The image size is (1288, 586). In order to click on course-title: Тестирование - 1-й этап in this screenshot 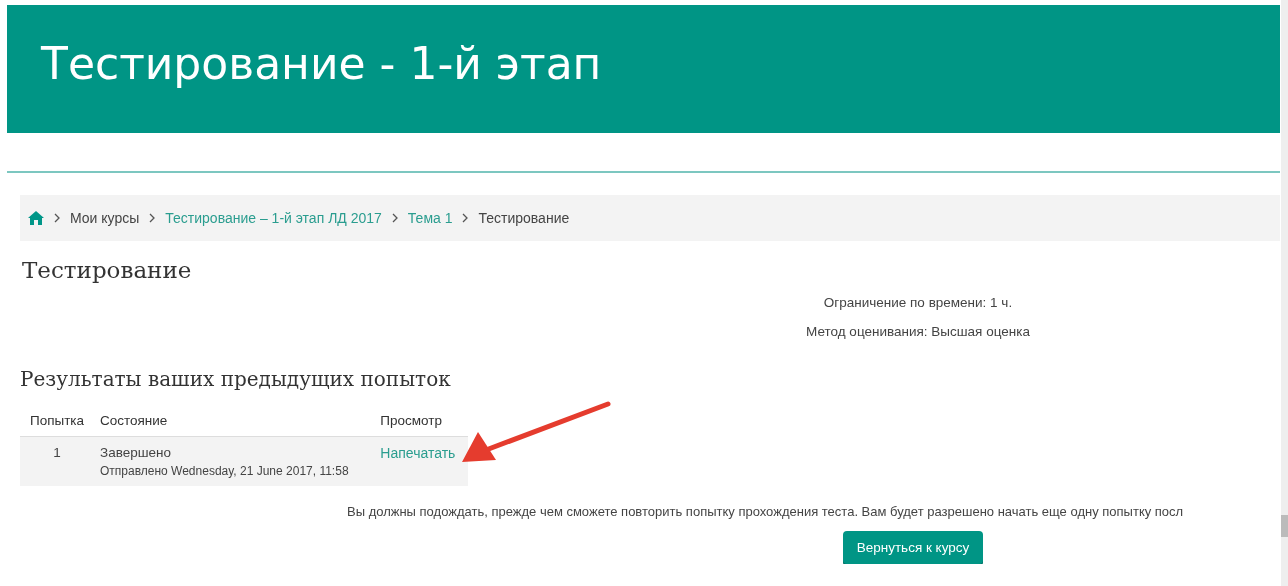, I will do `click(321, 63)`.